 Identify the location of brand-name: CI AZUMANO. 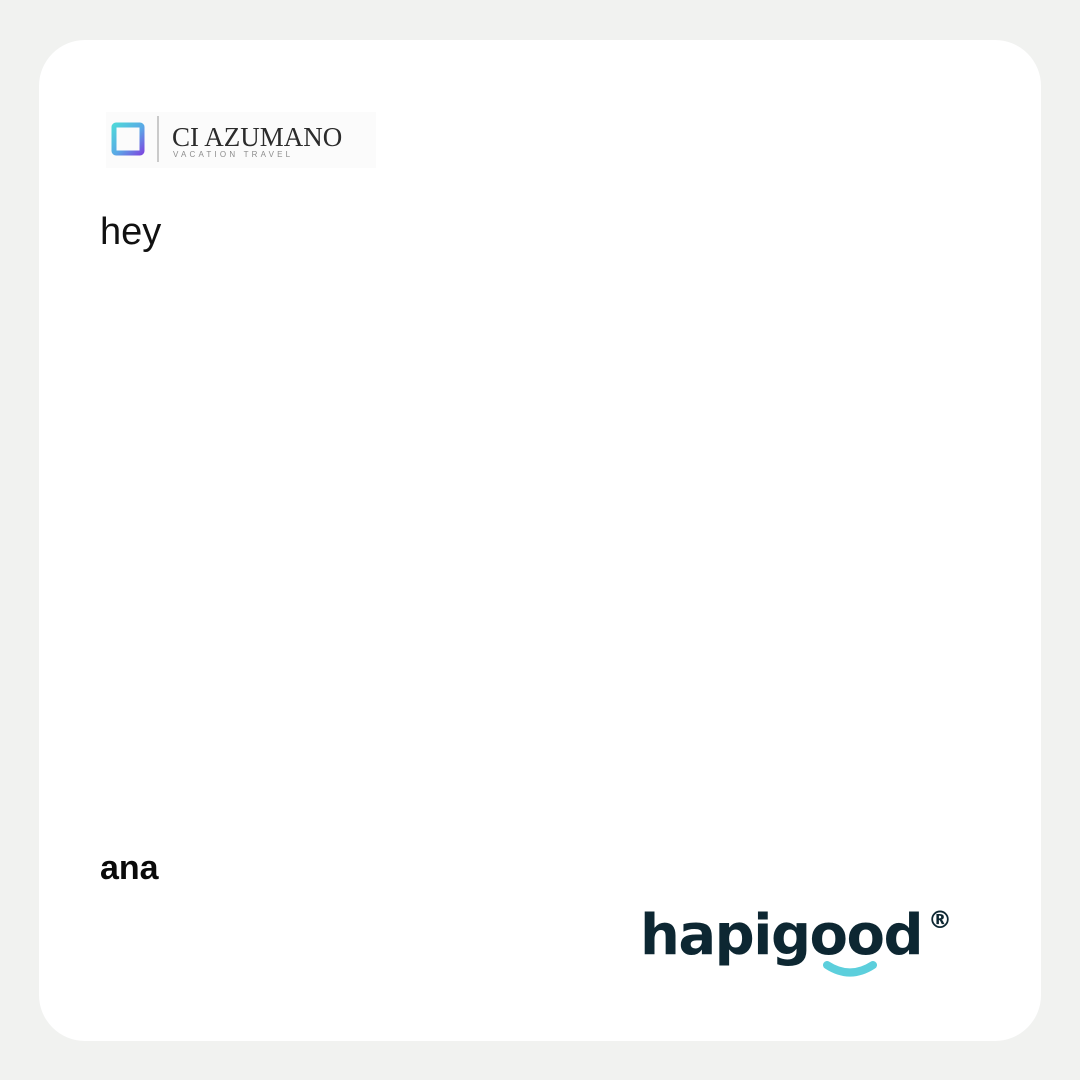
(257, 137).